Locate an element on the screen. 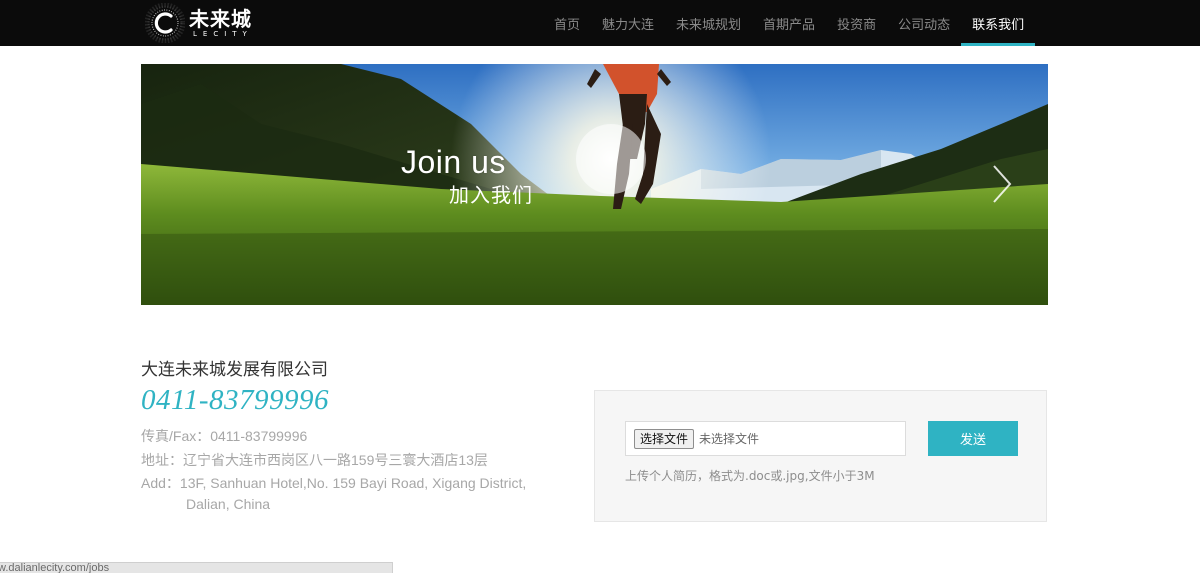 Image resolution: width=1200 pixels, height=573 pixels. nav-item-first-products: 首期产品 is located at coordinates (789, 23).